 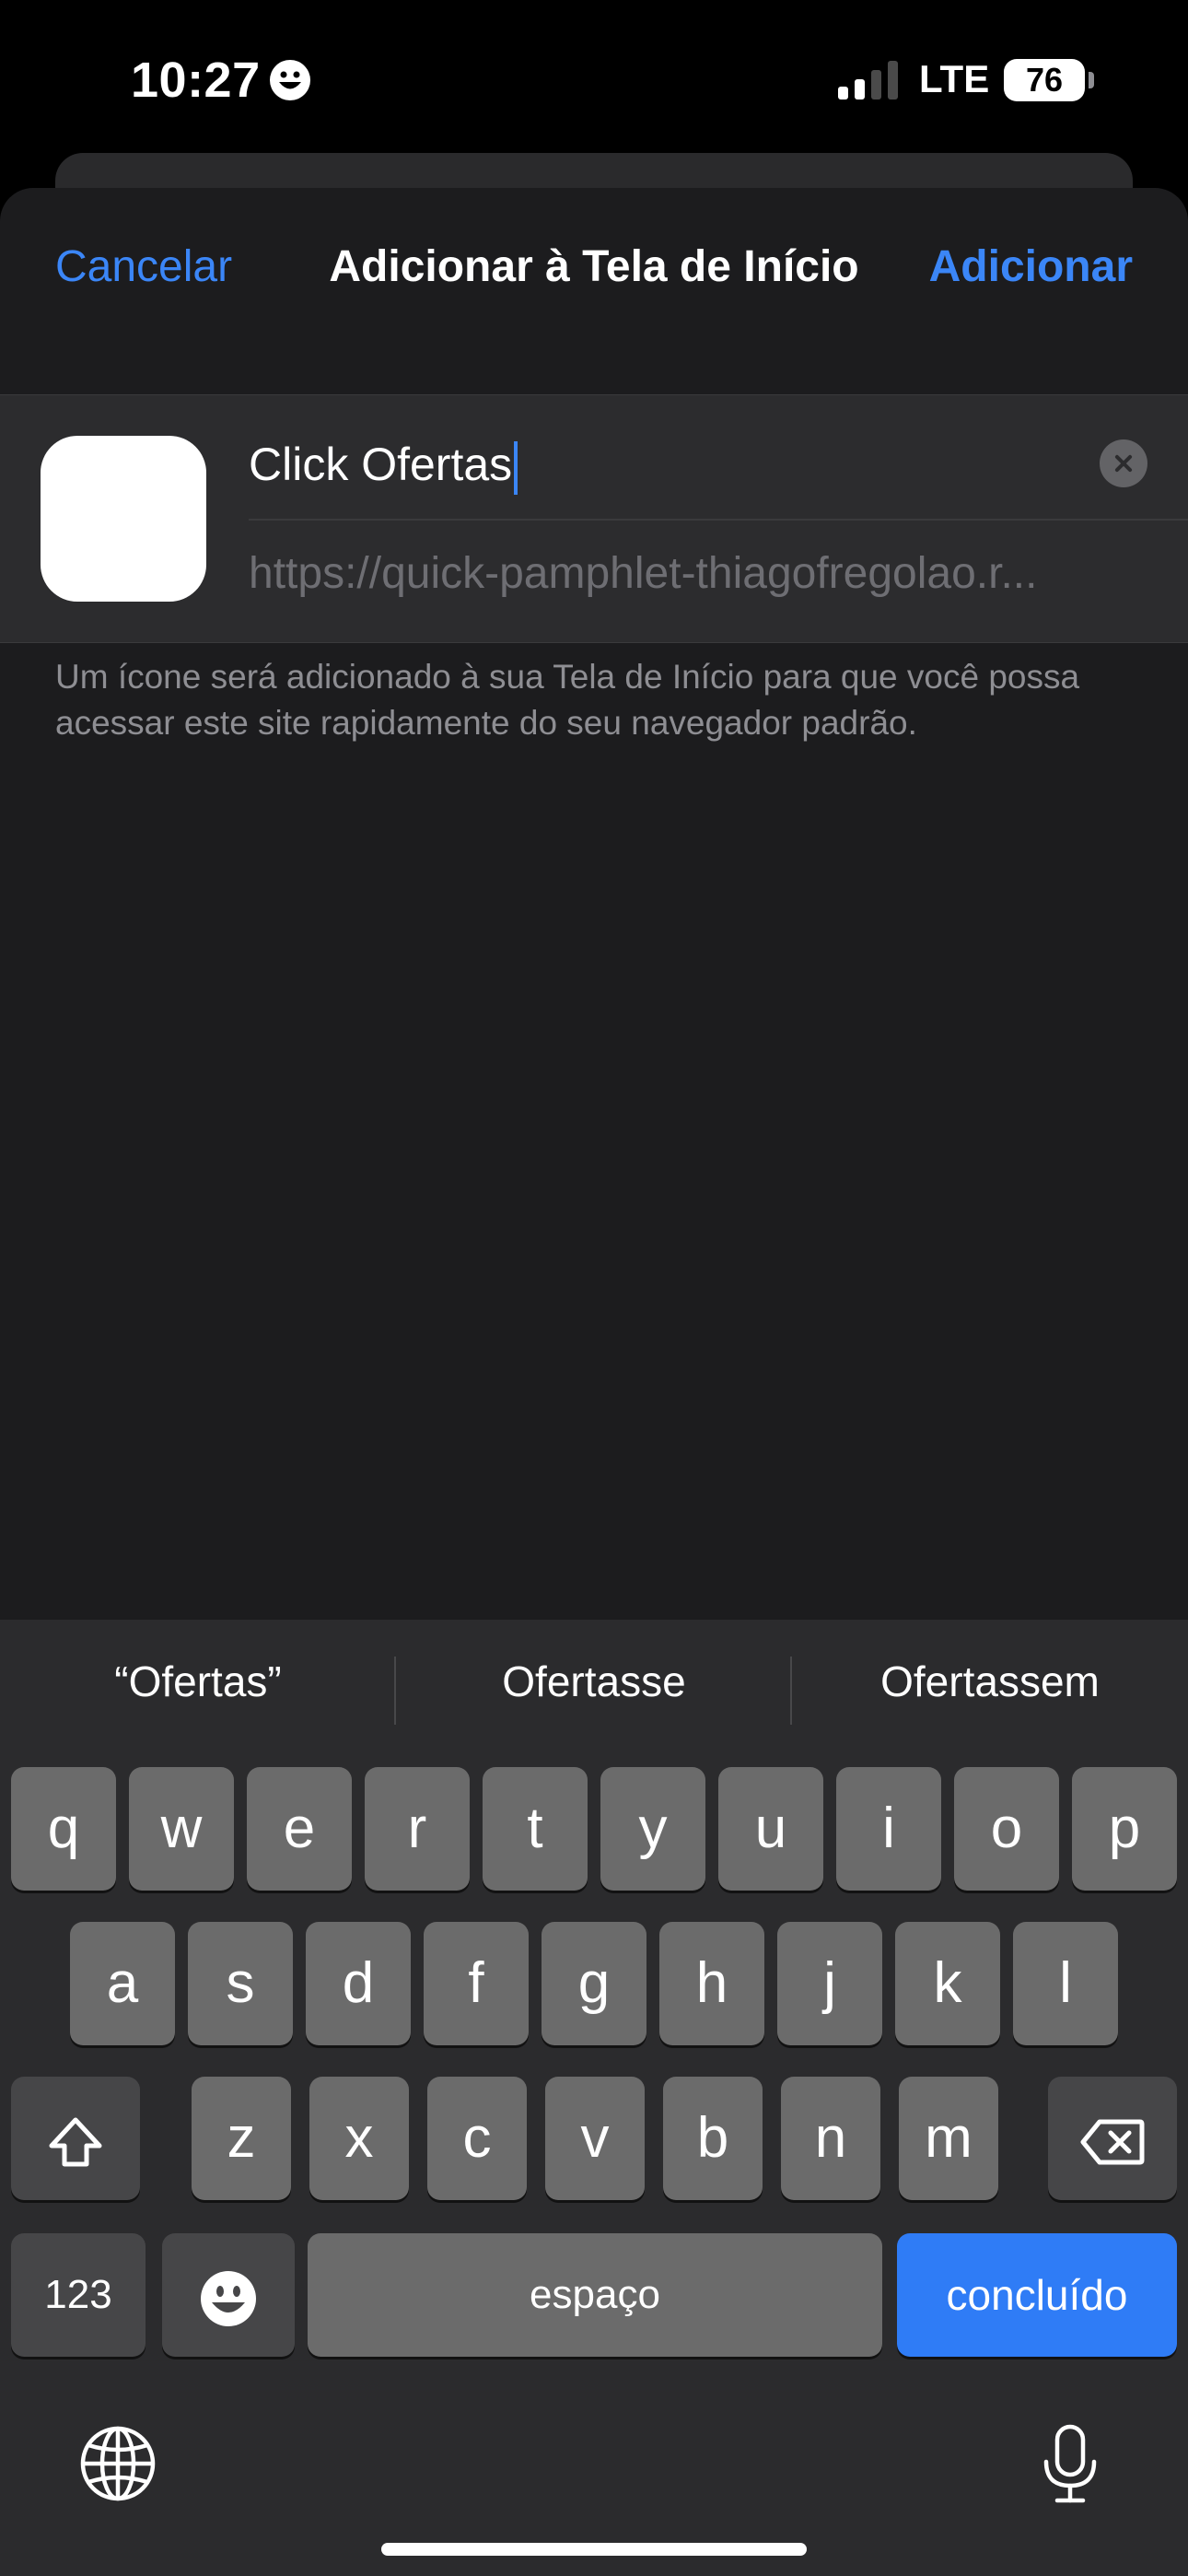 I want to click on add-button: Adicionar, so click(x=1031, y=266).